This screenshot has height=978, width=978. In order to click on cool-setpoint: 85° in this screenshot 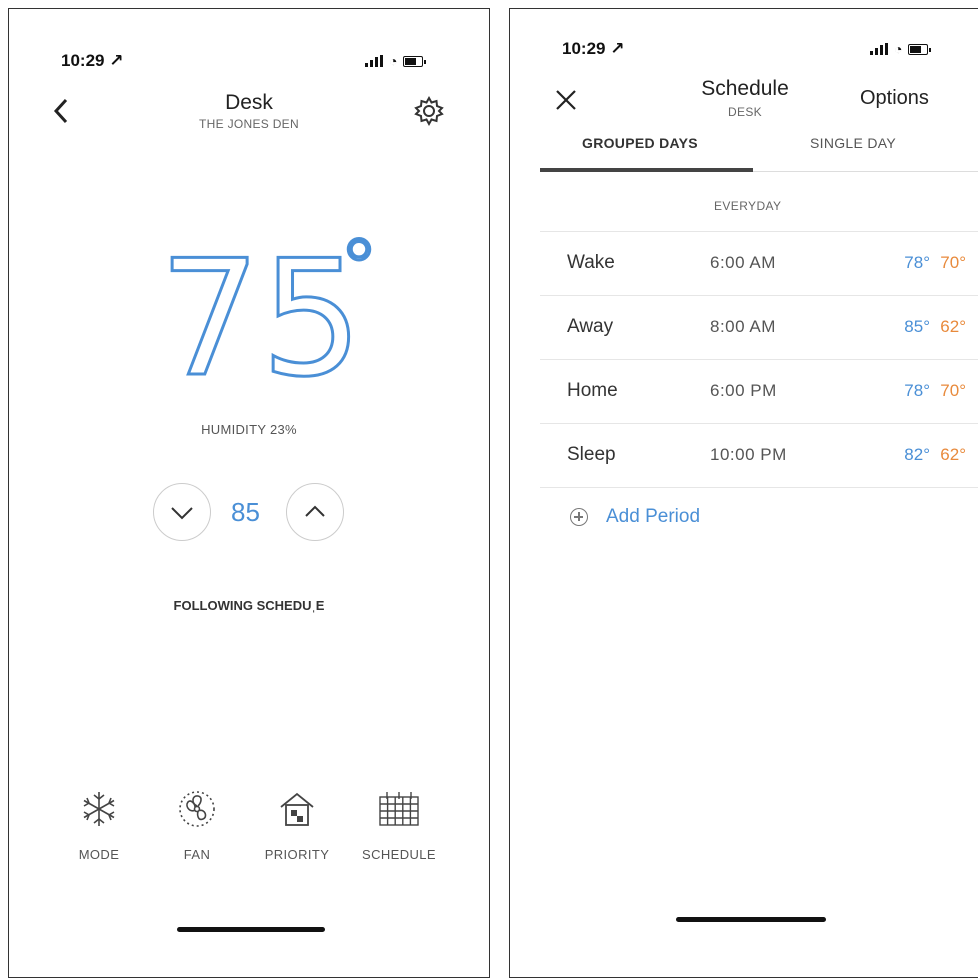, I will do `click(917, 326)`.